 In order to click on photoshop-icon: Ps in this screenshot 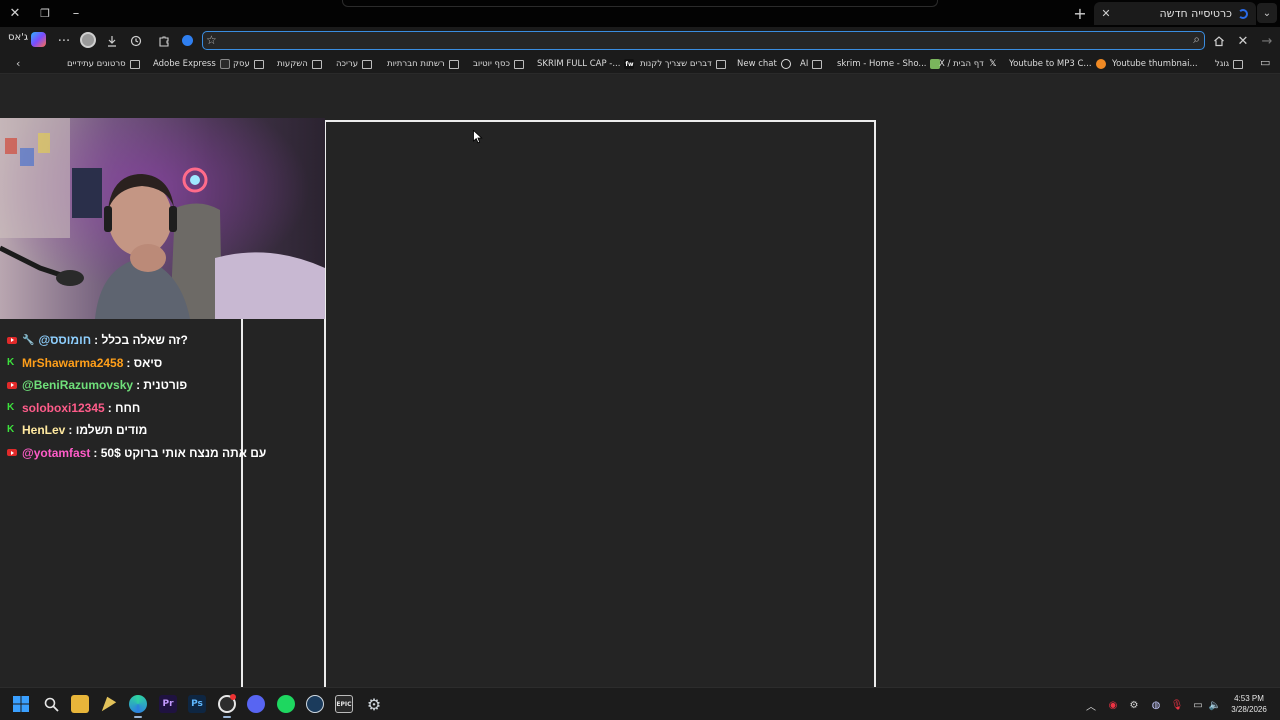, I will do `click(197, 704)`.